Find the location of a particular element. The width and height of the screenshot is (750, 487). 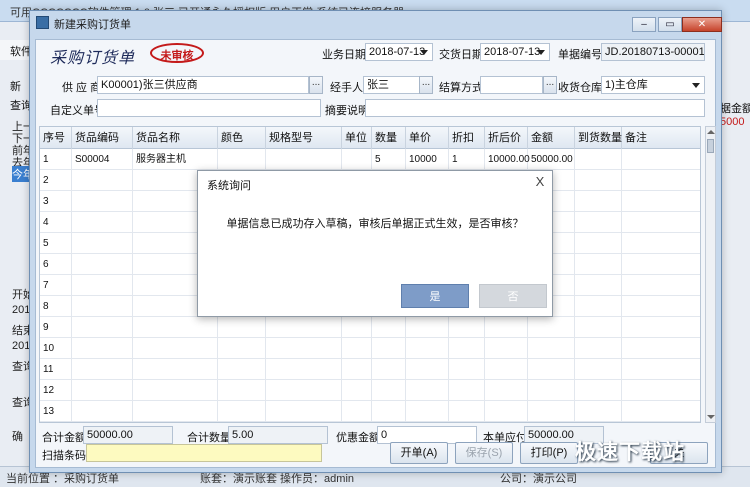

table-cell: 服务器主机 is located at coordinates (175, 159).